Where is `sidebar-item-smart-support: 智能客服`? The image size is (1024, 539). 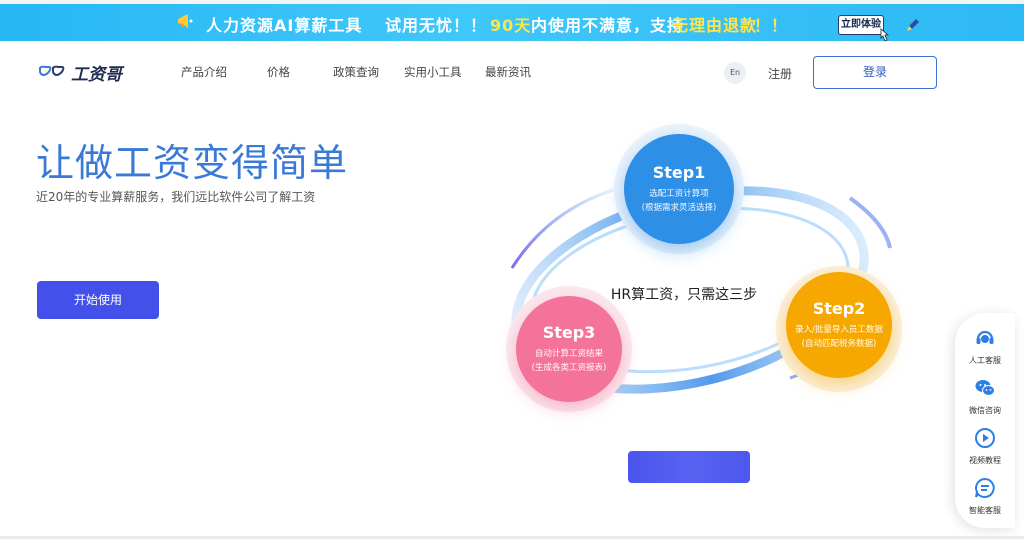 sidebar-item-smart-support: 智能客服 is located at coordinates (985, 496).